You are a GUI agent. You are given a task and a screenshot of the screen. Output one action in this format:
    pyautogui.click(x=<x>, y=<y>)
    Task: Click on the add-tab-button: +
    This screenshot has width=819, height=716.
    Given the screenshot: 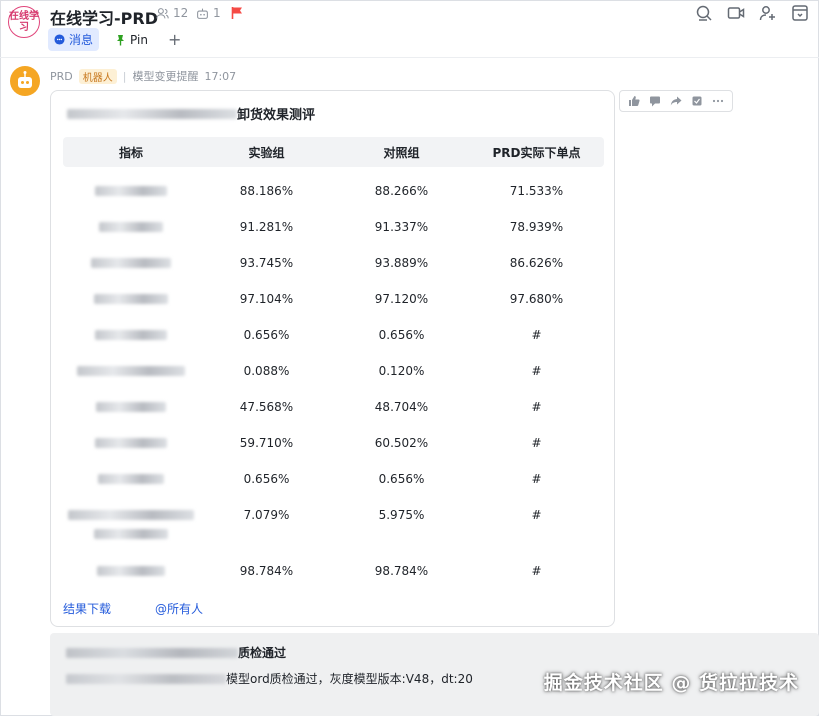 What is the action you would take?
    pyautogui.click(x=174, y=39)
    